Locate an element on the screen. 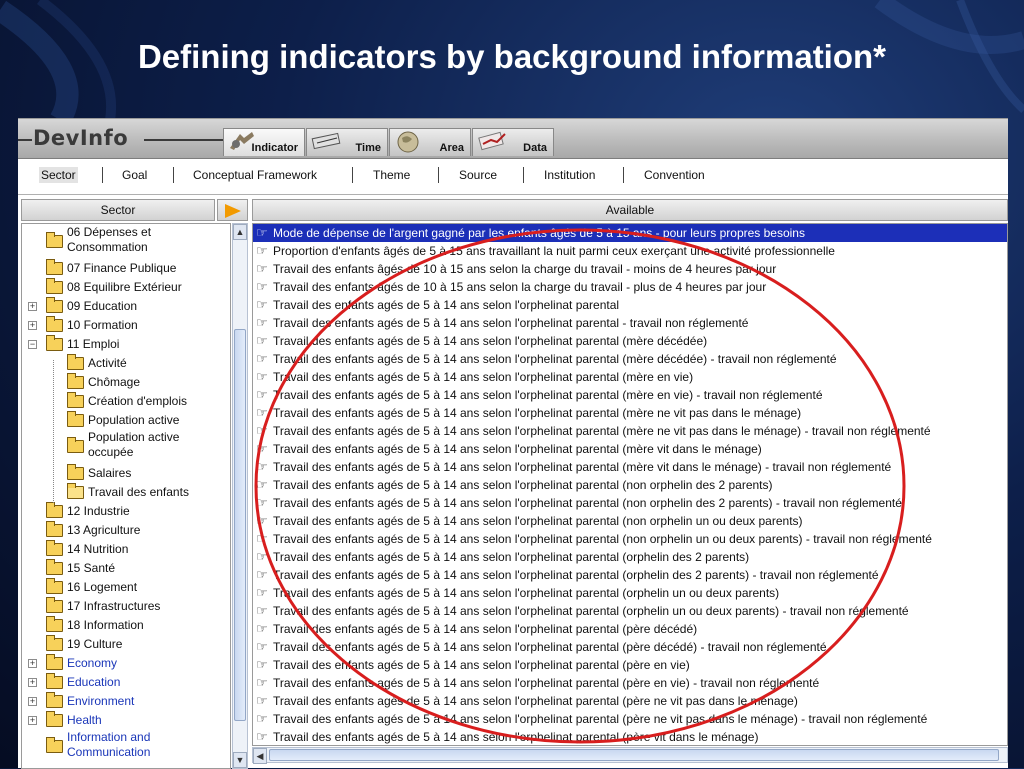 This screenshot has width=1024, height=769. tree-item: 07 Finance Publique is located at coordinates (137, 268).